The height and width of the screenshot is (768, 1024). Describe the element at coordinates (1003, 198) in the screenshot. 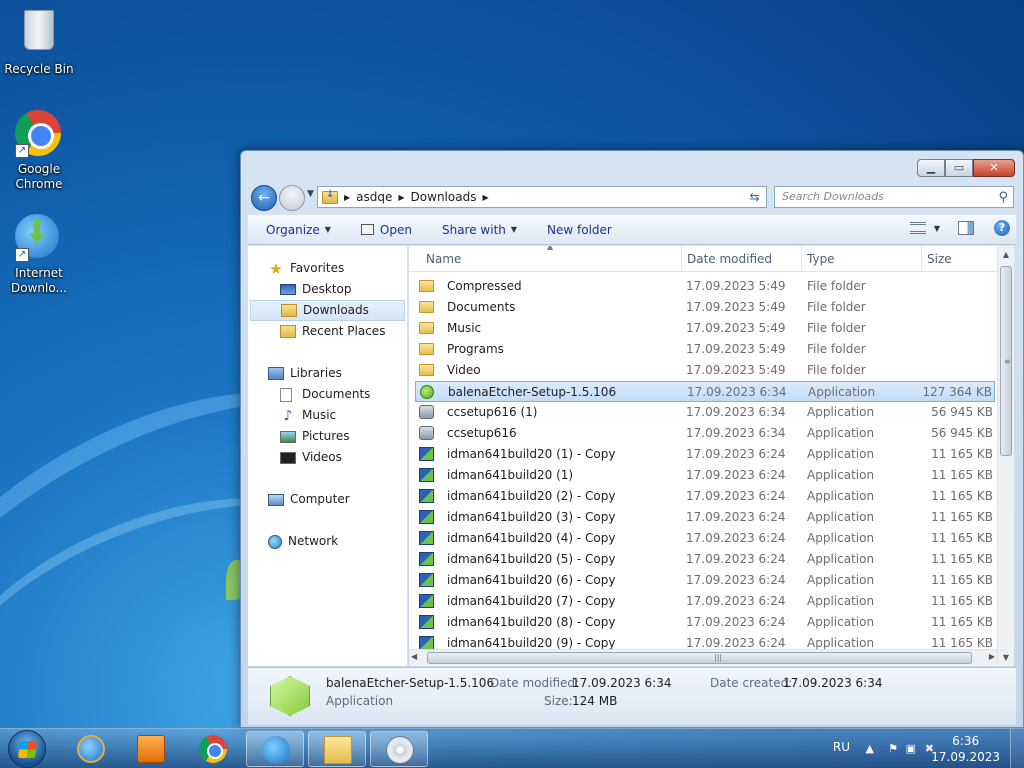

I see `search-icon: ⚲` at that location.